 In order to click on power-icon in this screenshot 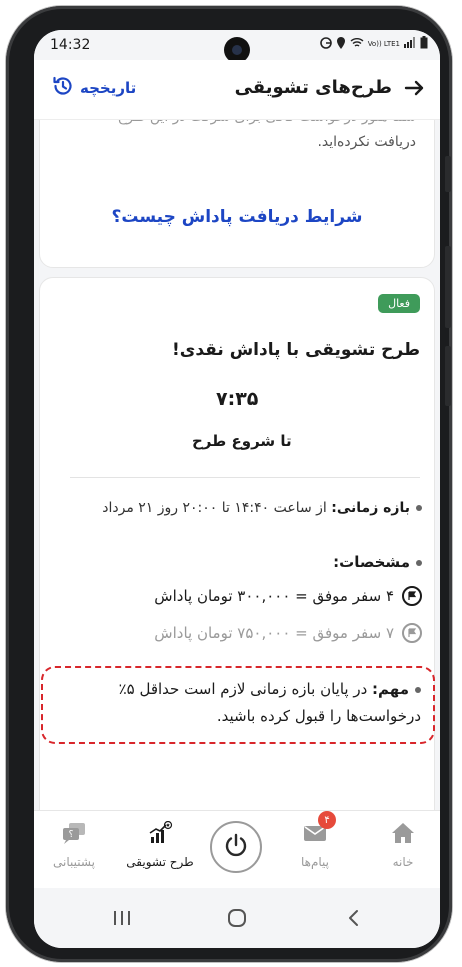, I will do `click(236, 847)`.